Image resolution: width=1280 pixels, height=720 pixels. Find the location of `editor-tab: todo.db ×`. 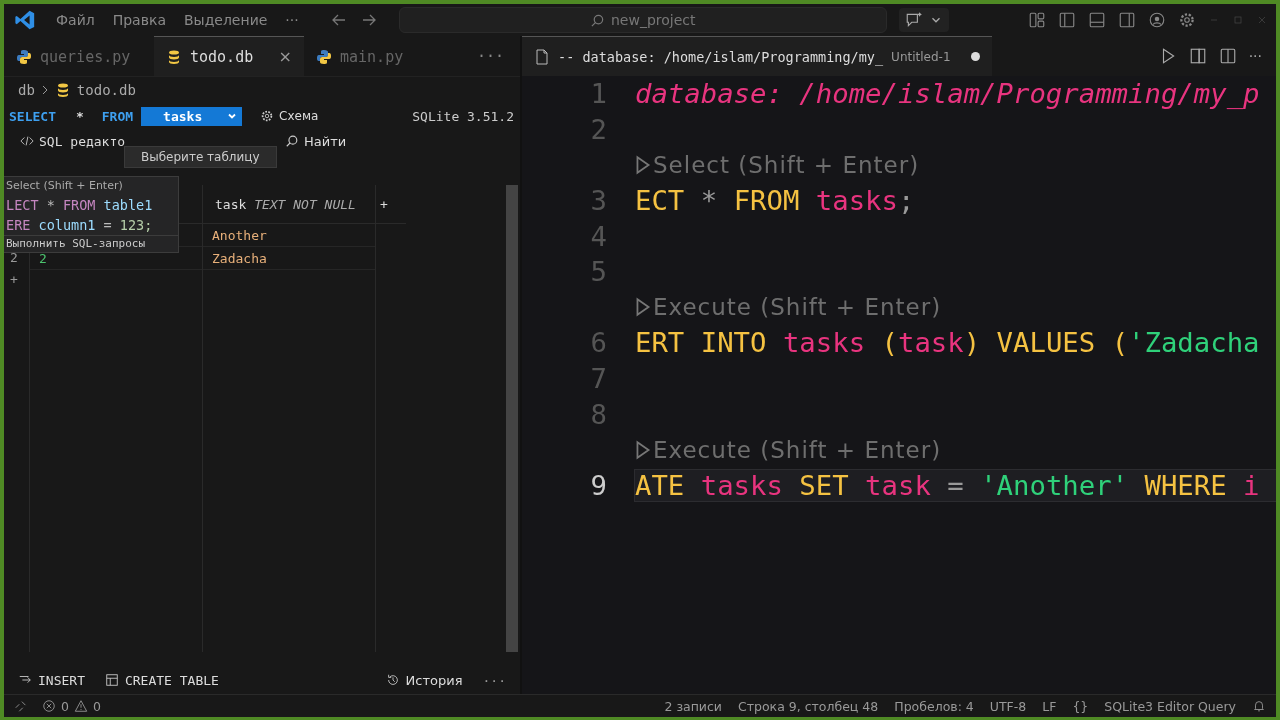

editor-tab: todo.db × is located at coordinates (229, 56).